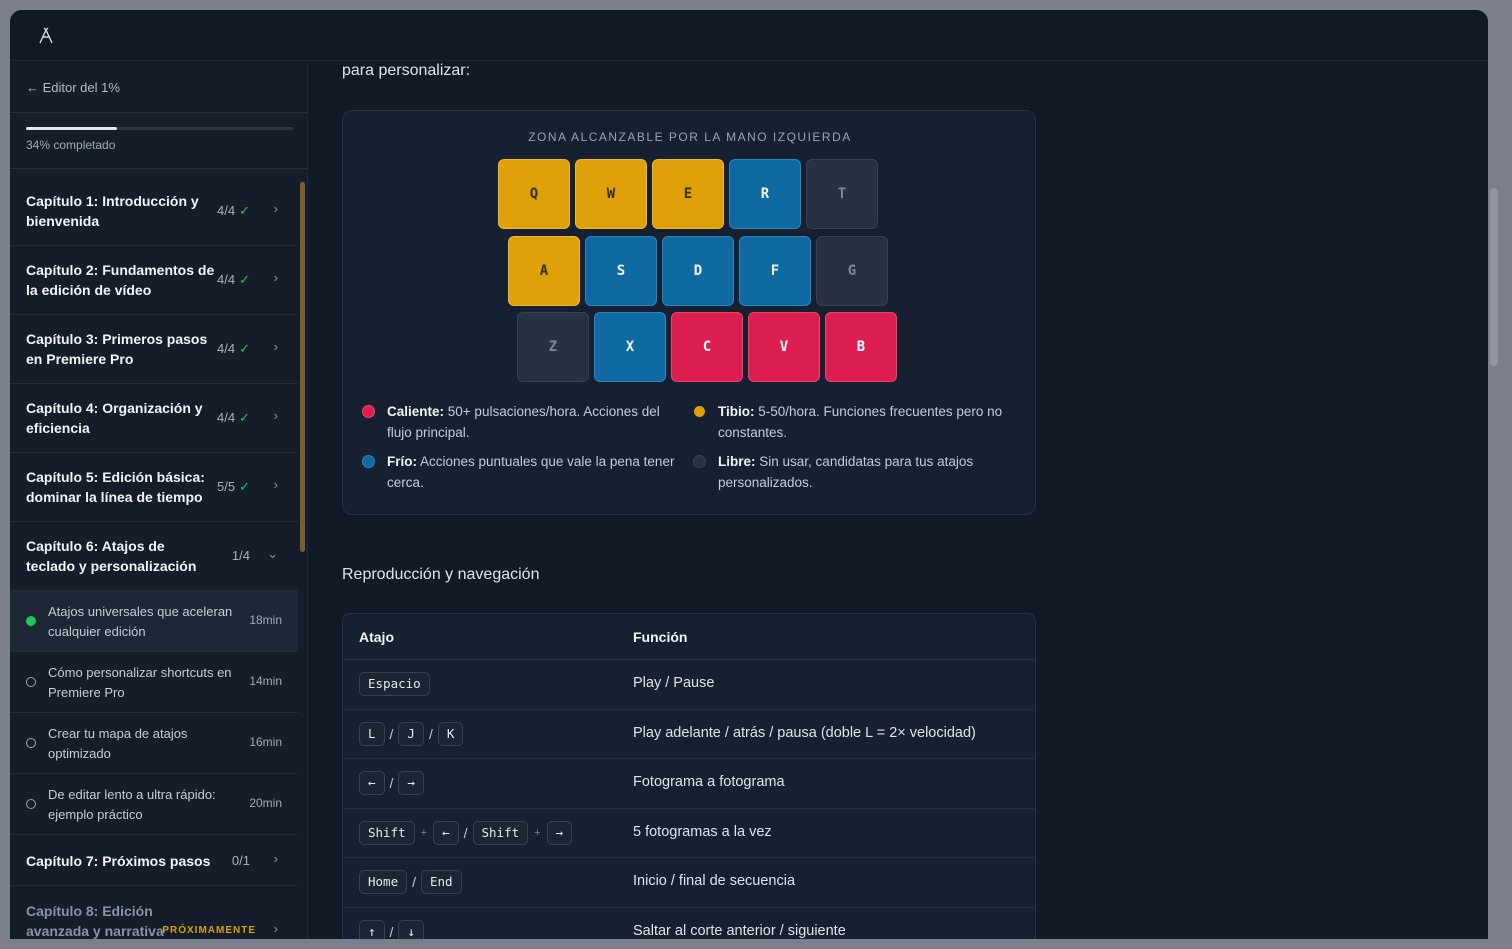 This screenshot has width=1512, height=949. Describe the element at coordinates (1494, 277) in the screenshot. I see `window-scrollbar` at that location.